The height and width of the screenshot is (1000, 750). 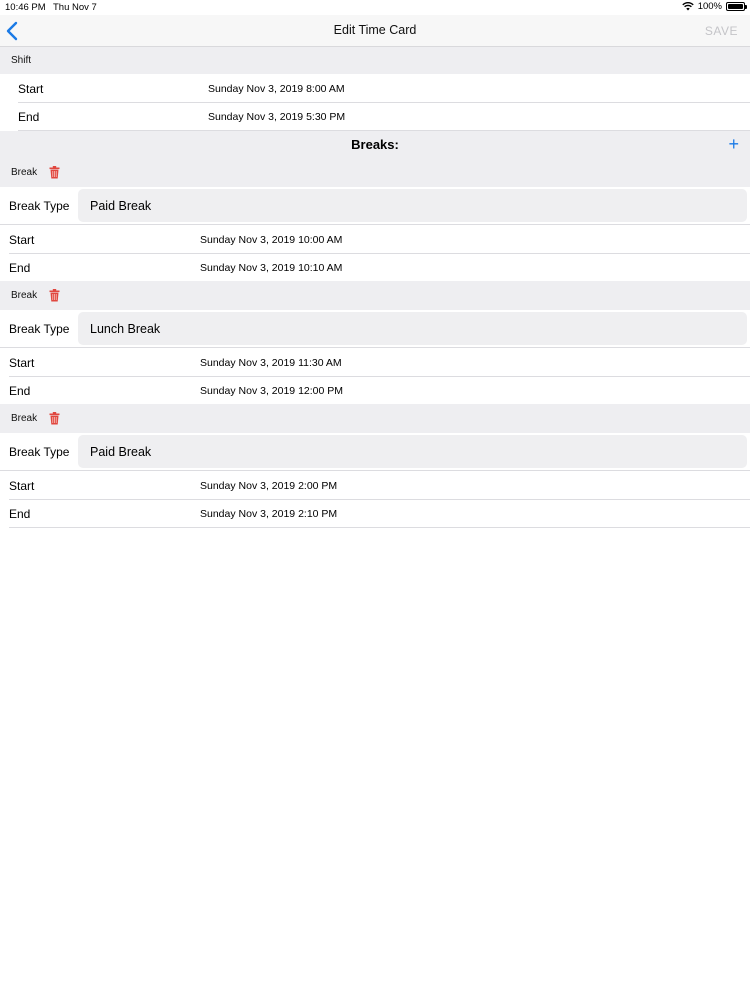 I want to click on breaks-title: Breaks:, so click(x=375, y=144).